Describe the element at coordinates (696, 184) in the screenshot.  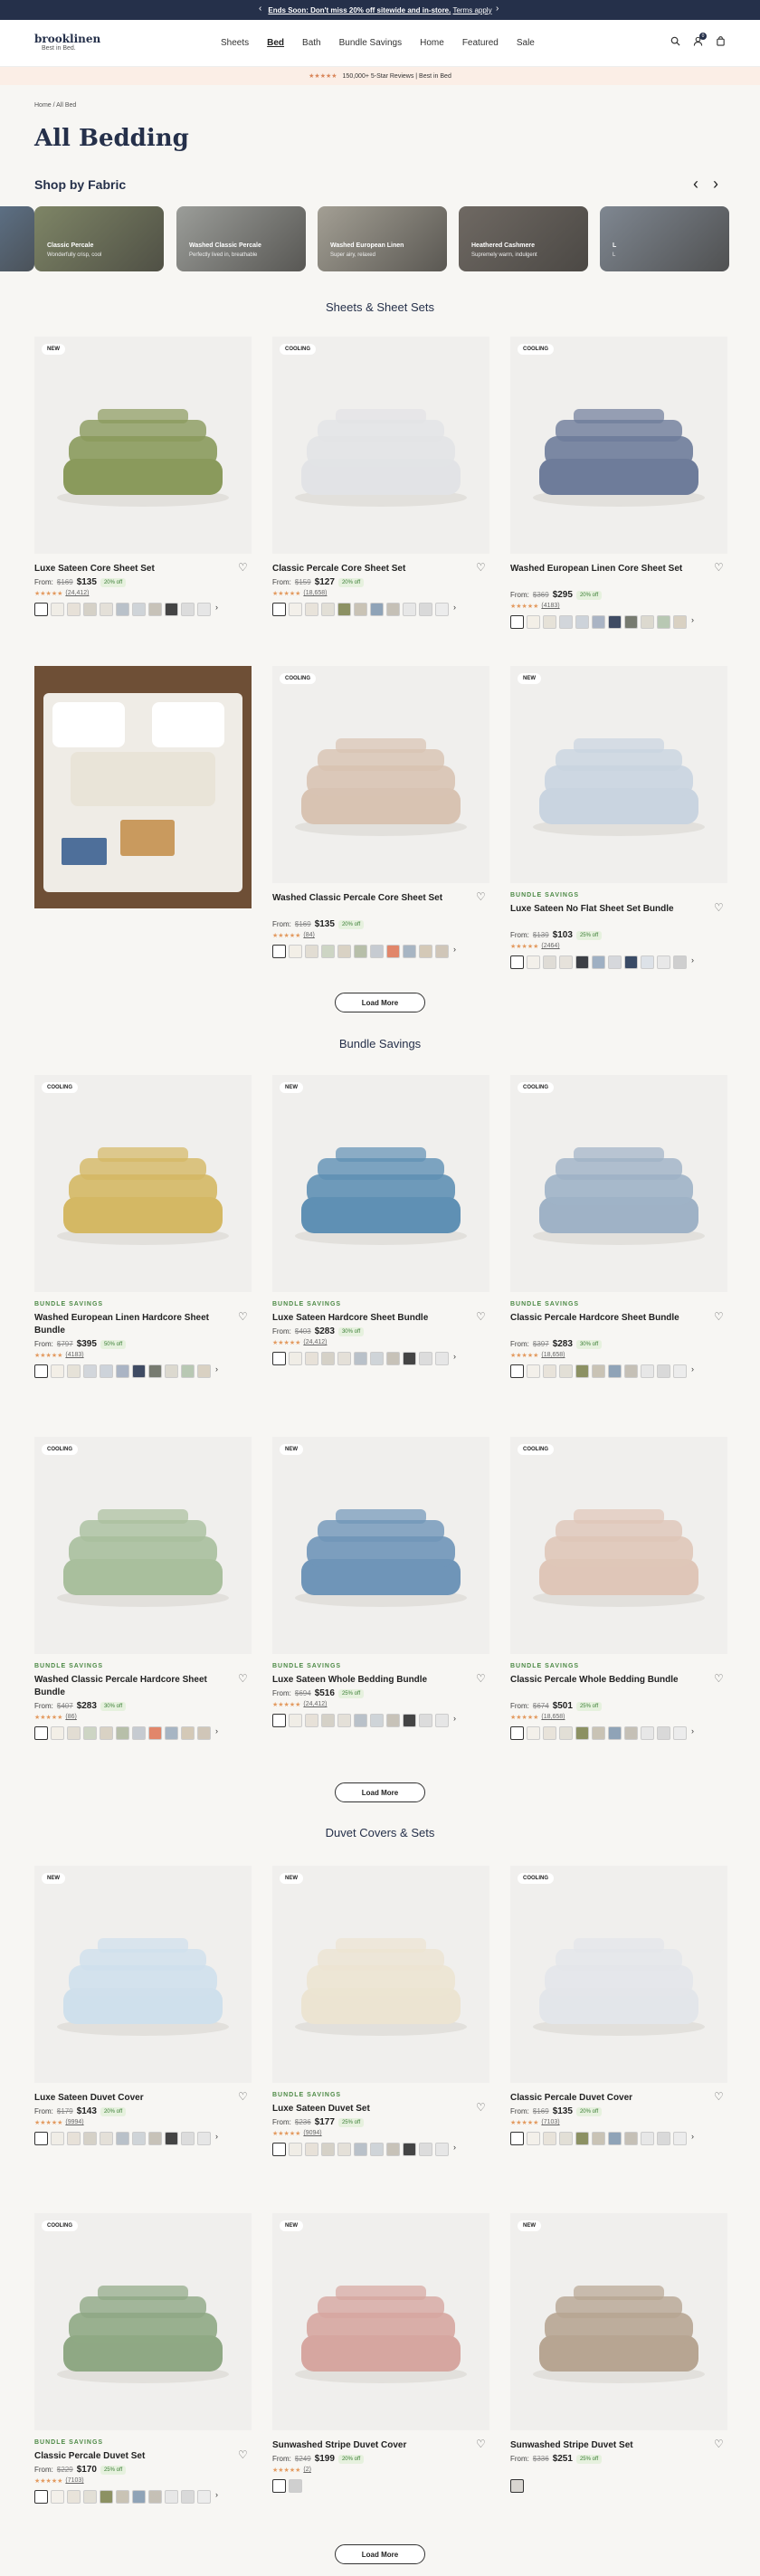
I see `chevron-left-icon: ‹` at that location.